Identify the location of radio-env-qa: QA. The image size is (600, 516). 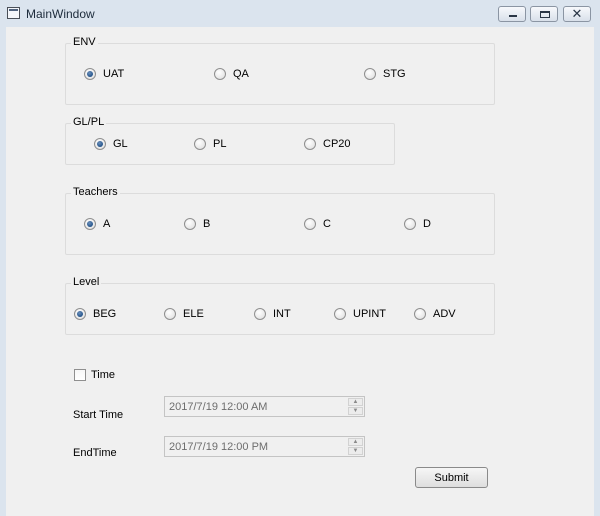
(231, 74).